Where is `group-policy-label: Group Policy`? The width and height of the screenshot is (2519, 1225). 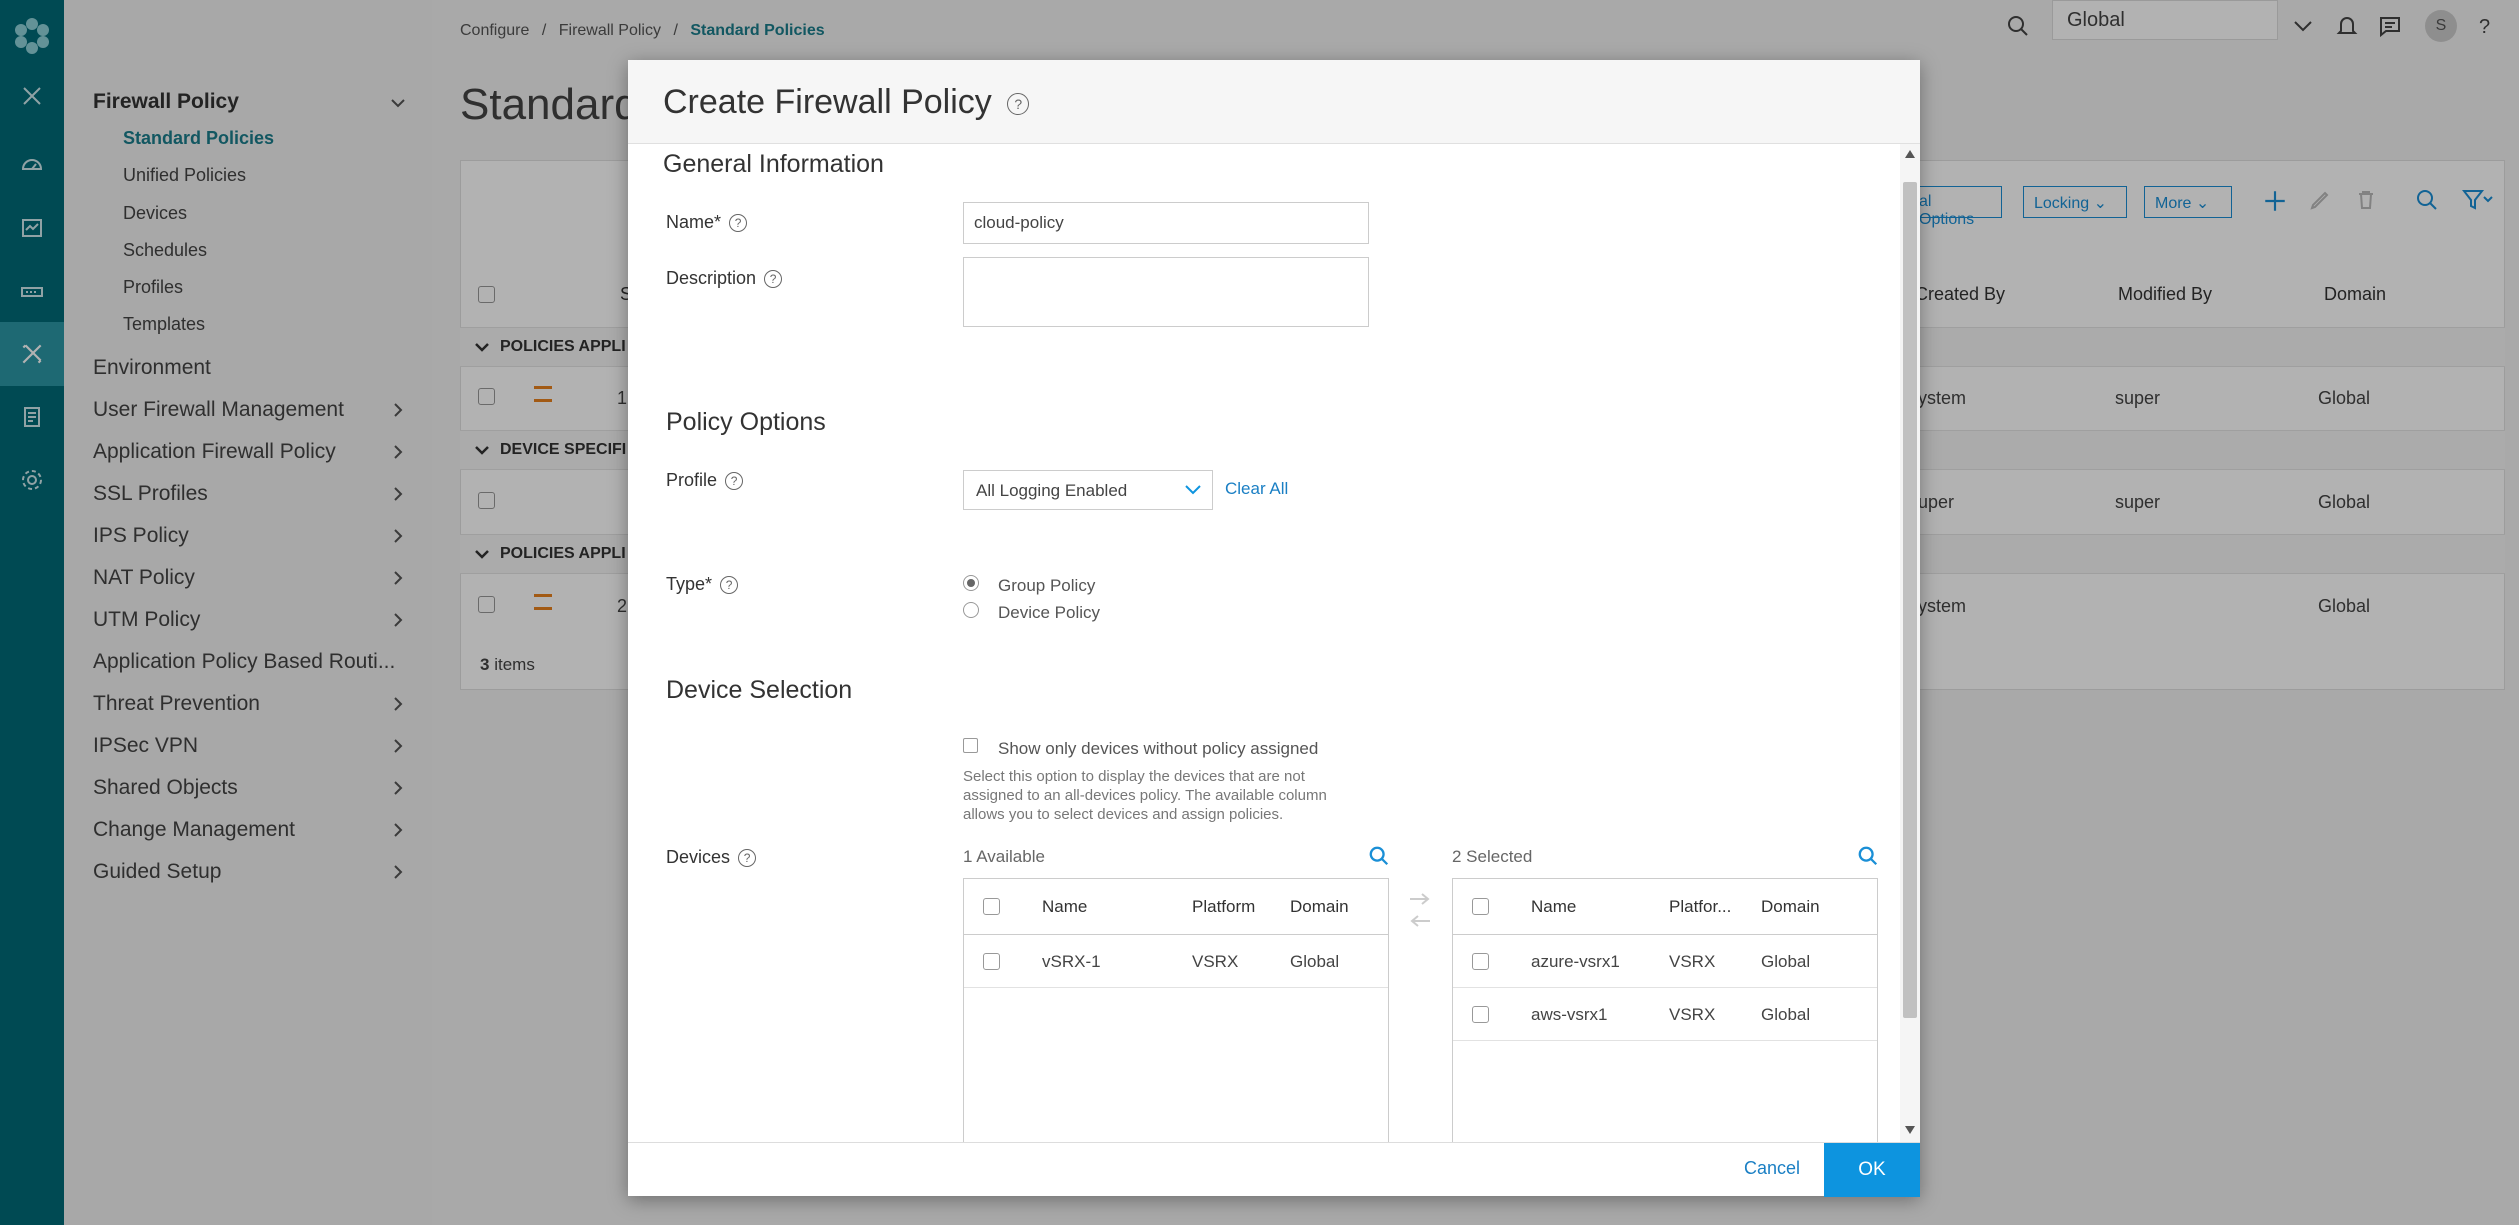
group-policy-label: Group Policy is located at coordinates (1046, 586).